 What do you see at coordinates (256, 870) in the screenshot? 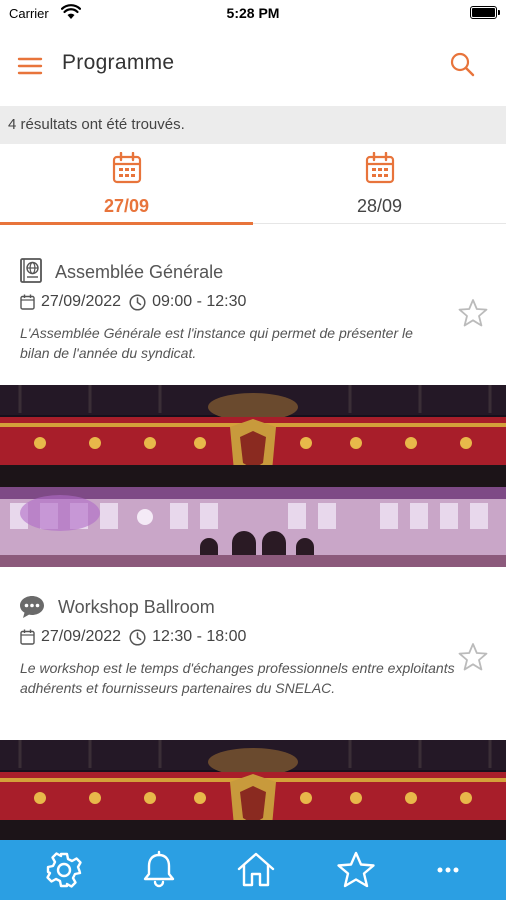
I see `home-icon` at bounding box center [256, 870].